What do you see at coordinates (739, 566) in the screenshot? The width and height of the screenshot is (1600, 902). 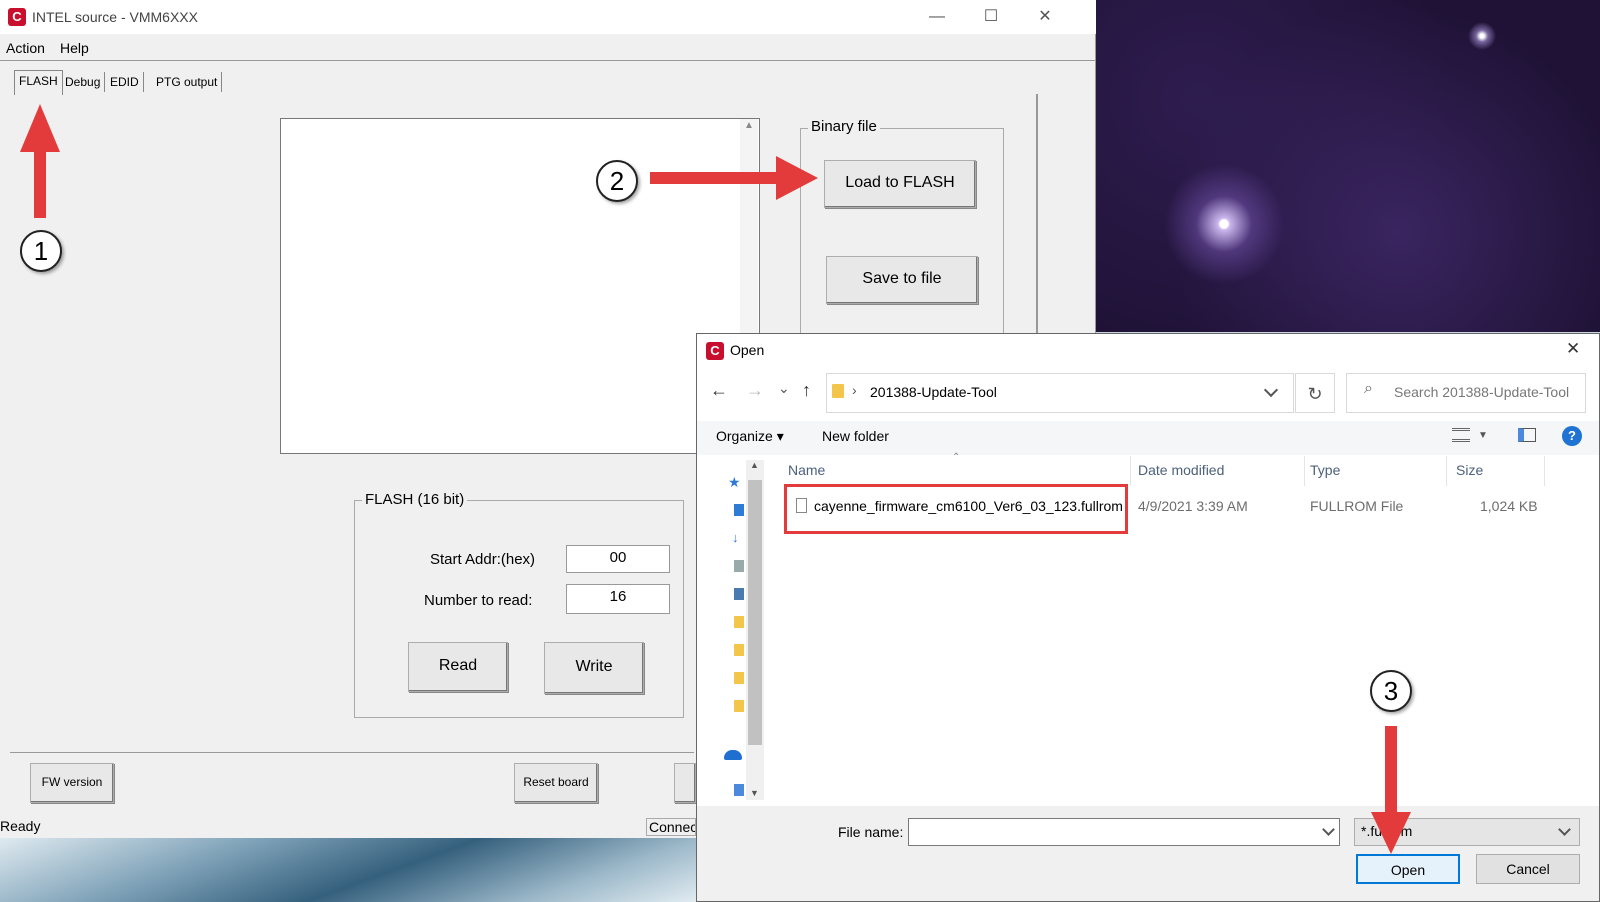 I see `documents-icon` at bounding box center [739, 566].